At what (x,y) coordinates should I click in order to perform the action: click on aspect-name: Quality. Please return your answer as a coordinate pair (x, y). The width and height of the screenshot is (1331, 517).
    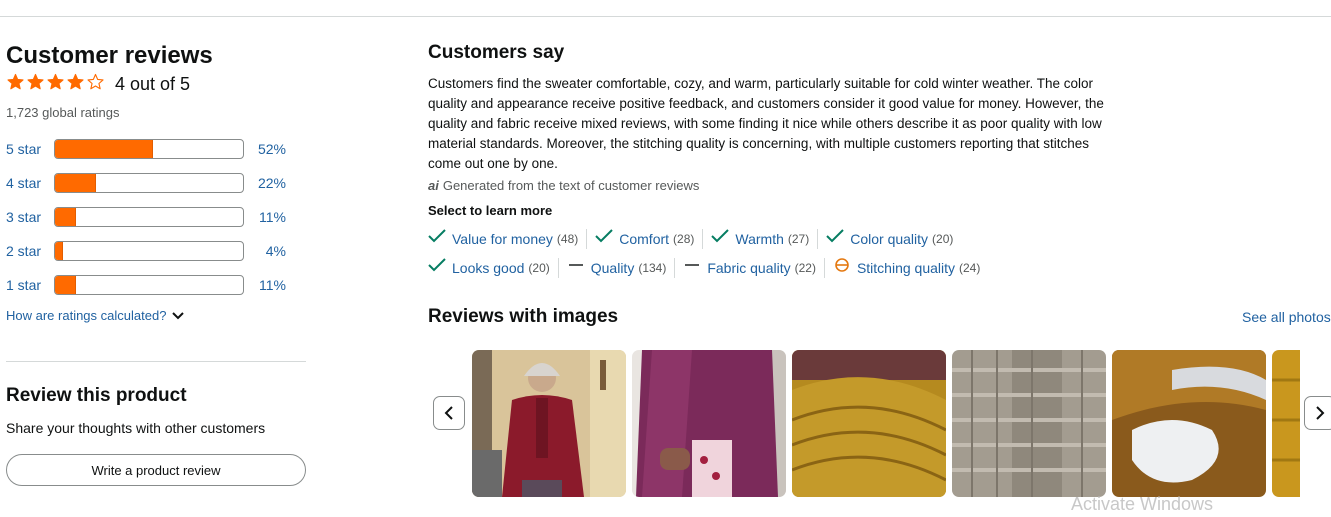
    Looking at the image, I should click on (612, 267).